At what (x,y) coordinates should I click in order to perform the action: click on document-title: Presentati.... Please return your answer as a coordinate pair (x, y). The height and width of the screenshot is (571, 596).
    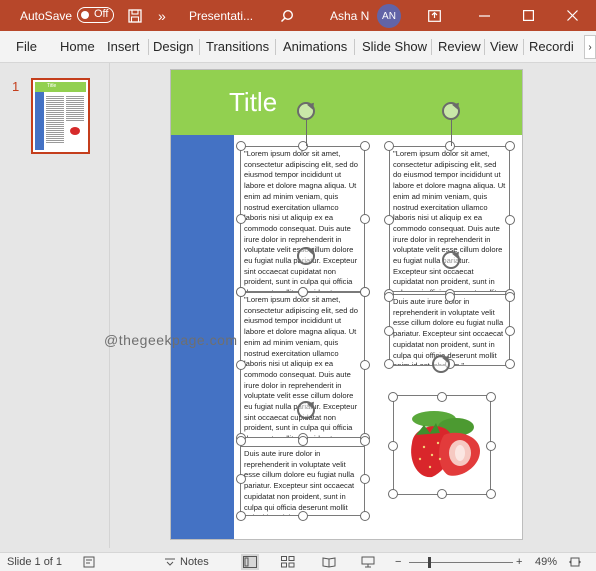
    Looking at the image, I should click on (221, 15).